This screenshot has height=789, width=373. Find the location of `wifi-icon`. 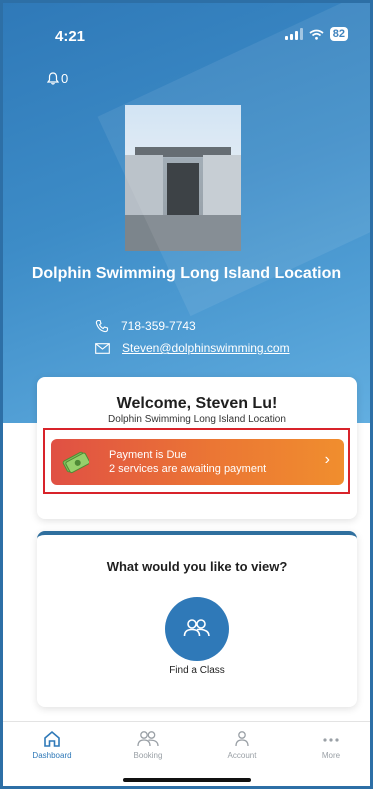

wifi-icon is located at coordinates (316, 34).